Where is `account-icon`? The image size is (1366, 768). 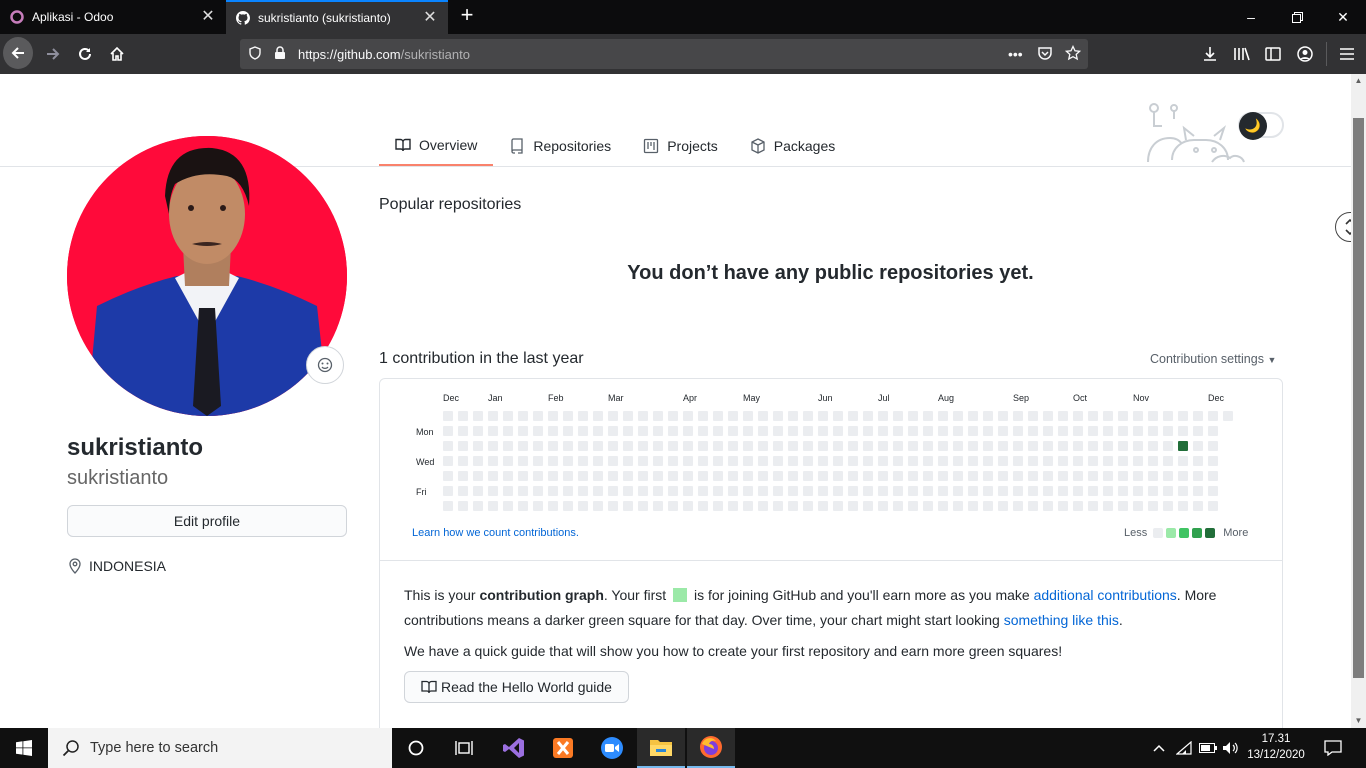
account-icon is located at coordinates (1305, 54).